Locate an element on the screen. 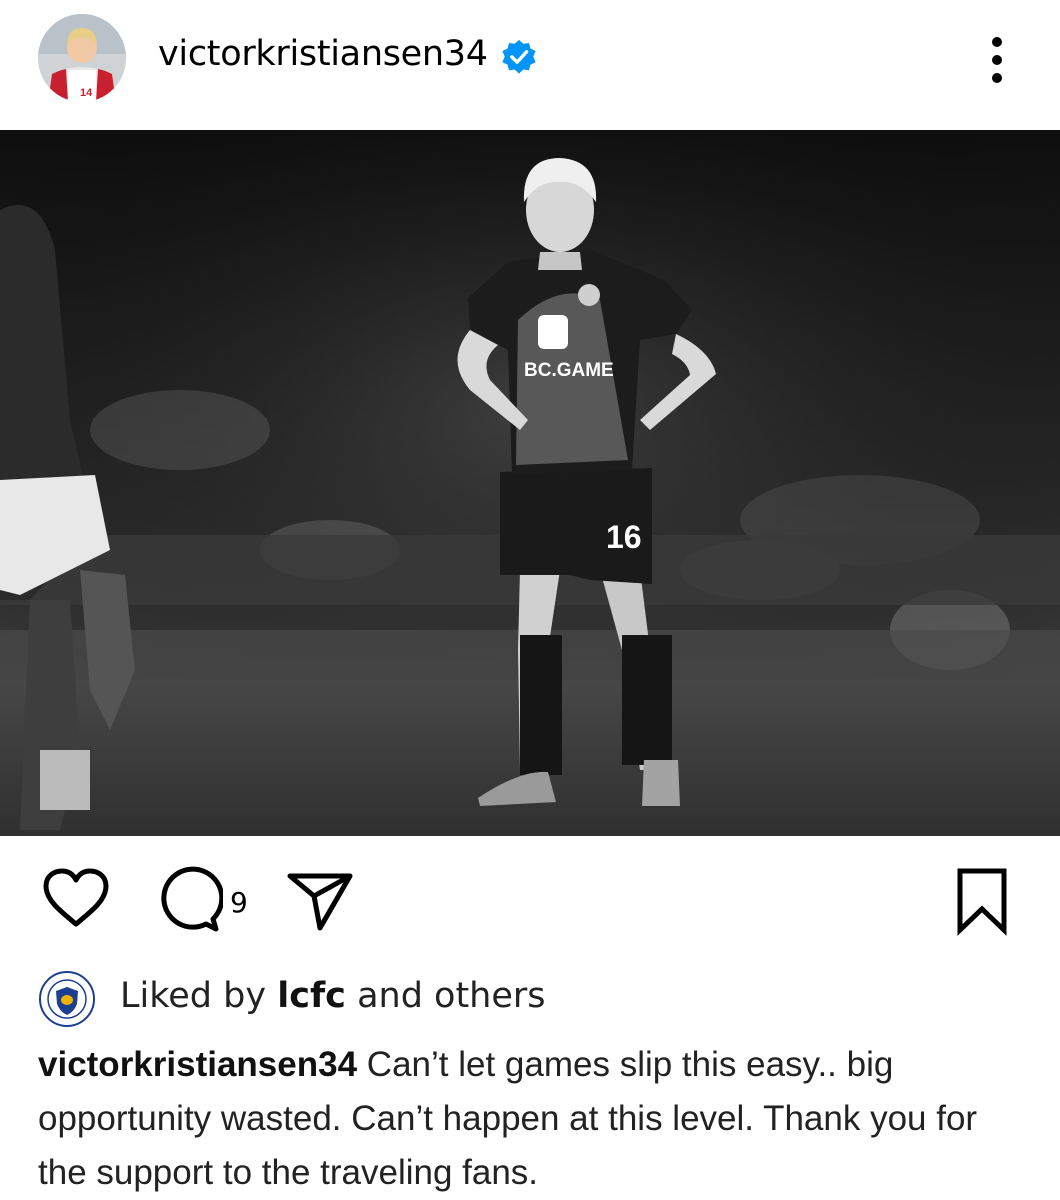 This screenshot has height=1200, width=1060. avatar-jersey-number: 14 is located at coordinates (86, 93).